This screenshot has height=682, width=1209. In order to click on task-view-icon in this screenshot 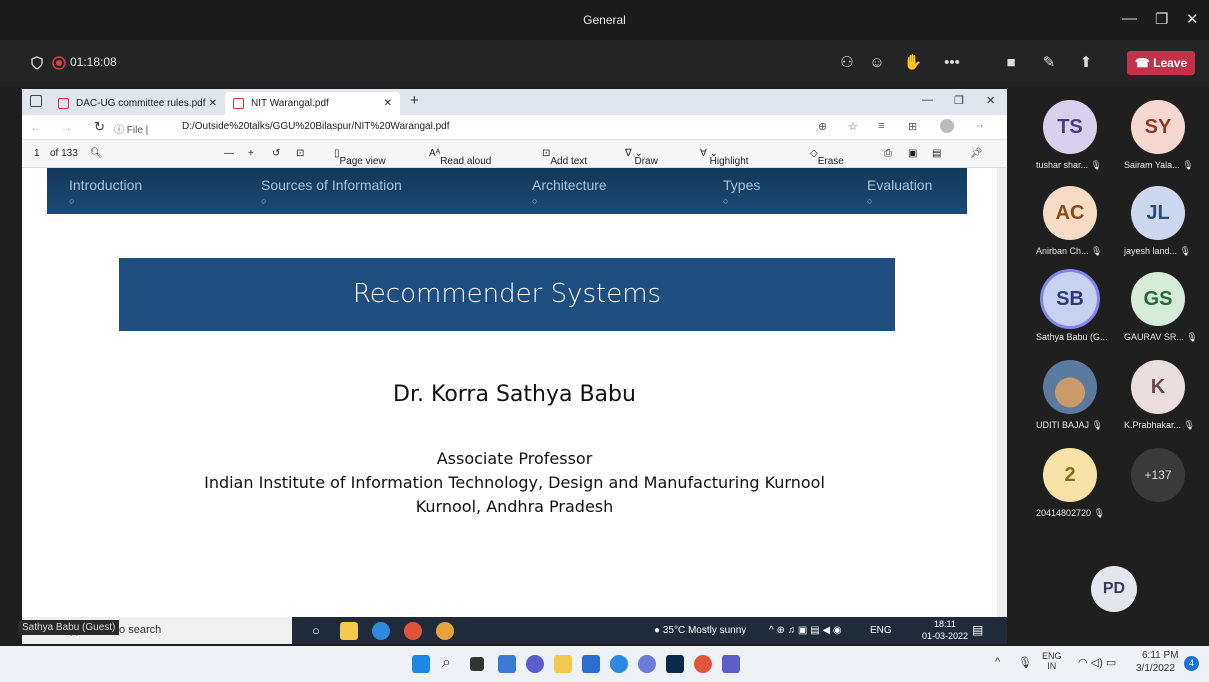, I will do `click(477, 664)`.